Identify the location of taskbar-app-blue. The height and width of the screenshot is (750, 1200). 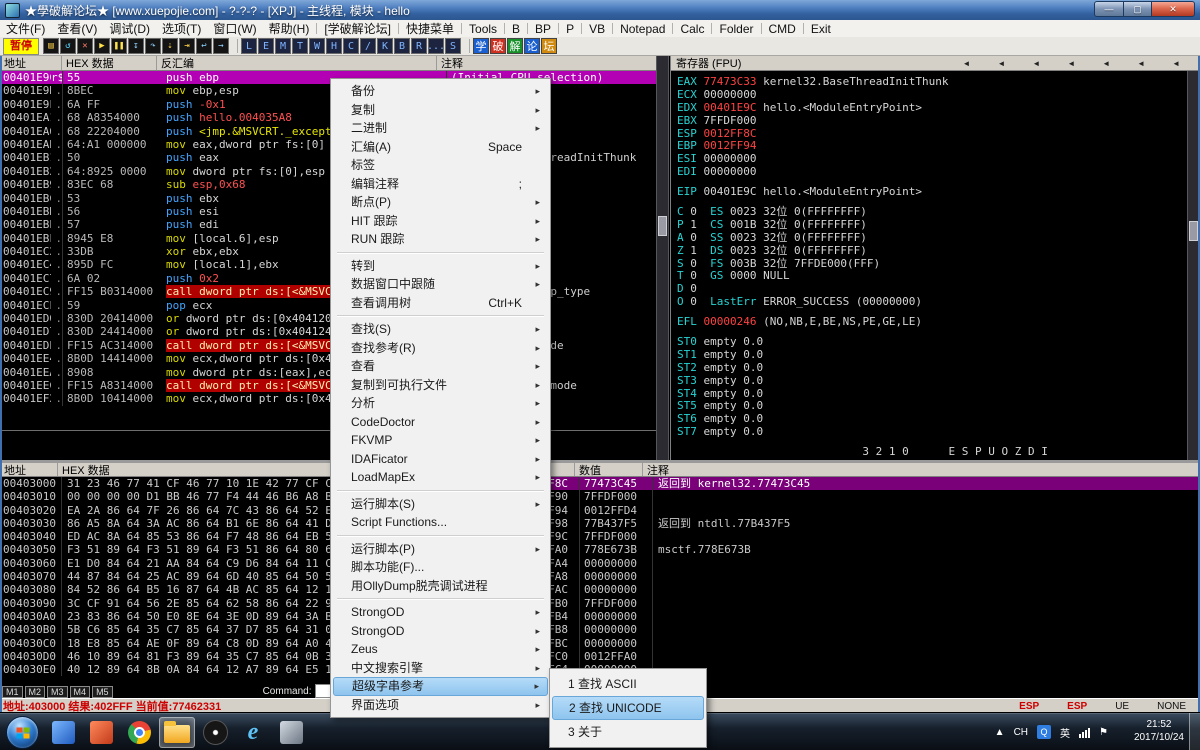
(63, 732).